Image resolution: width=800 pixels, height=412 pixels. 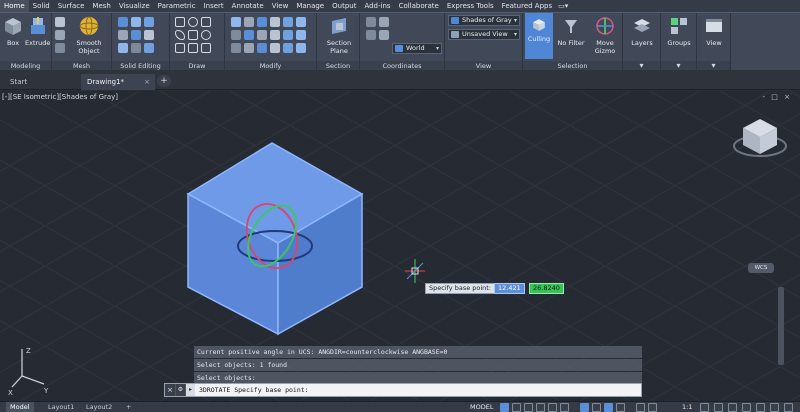 What do you see at coordinates (301, 35) in the screenshot?
I see `explode-icon` at bounding box center [301, 35].